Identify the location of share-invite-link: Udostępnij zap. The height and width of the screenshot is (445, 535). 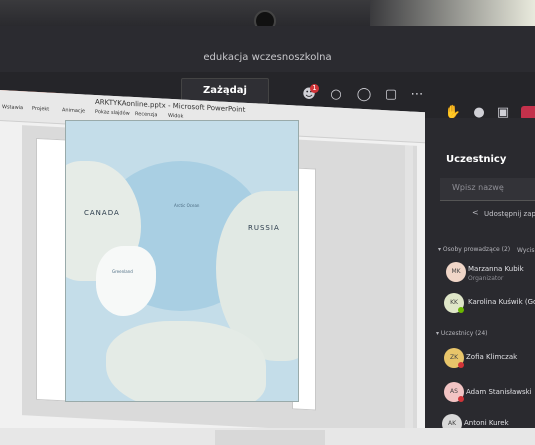
(509, 214).